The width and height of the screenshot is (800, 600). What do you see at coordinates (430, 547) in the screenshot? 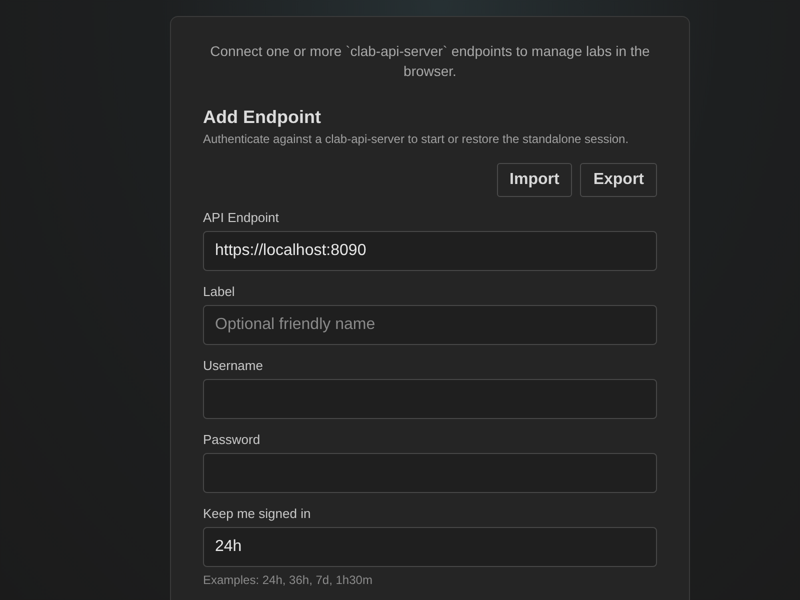
I see `input-field: 24h` at bounding box center [430, 547].